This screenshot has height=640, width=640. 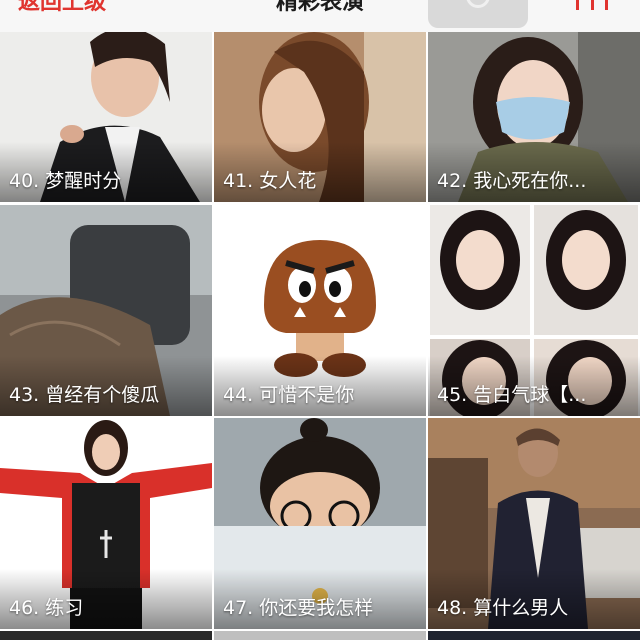 I want to click on tile-caption: 40. 梦醒时分, so click(x=65, y=181).